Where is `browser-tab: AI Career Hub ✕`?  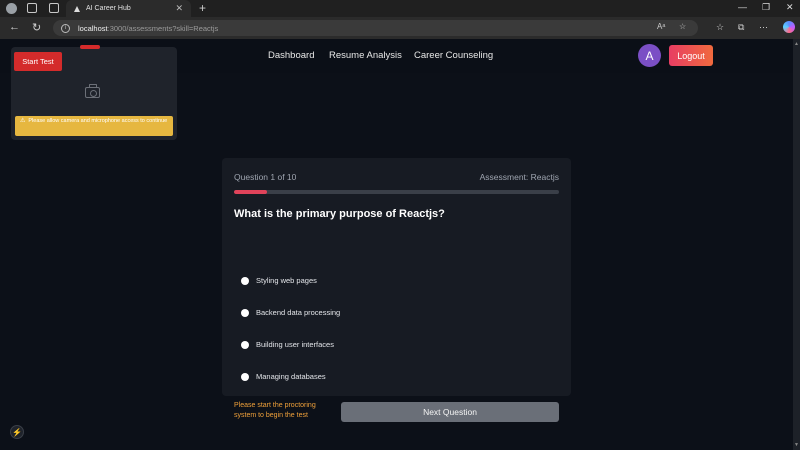 browser-tab: AI Career Hub ✕ is located at coordinates (128, 8).